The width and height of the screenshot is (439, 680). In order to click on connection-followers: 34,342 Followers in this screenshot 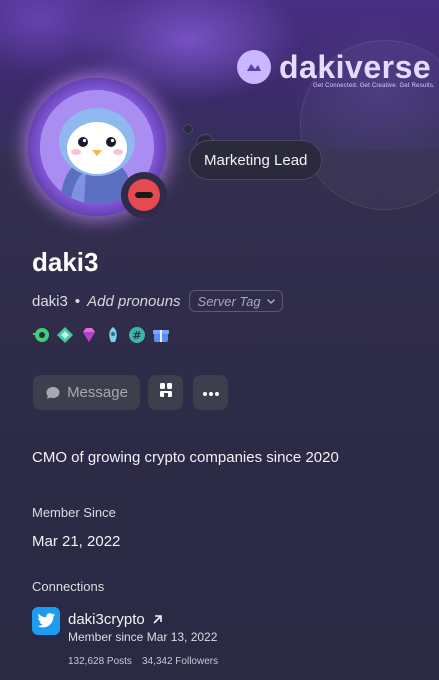, I will do `click(180, 661)`.